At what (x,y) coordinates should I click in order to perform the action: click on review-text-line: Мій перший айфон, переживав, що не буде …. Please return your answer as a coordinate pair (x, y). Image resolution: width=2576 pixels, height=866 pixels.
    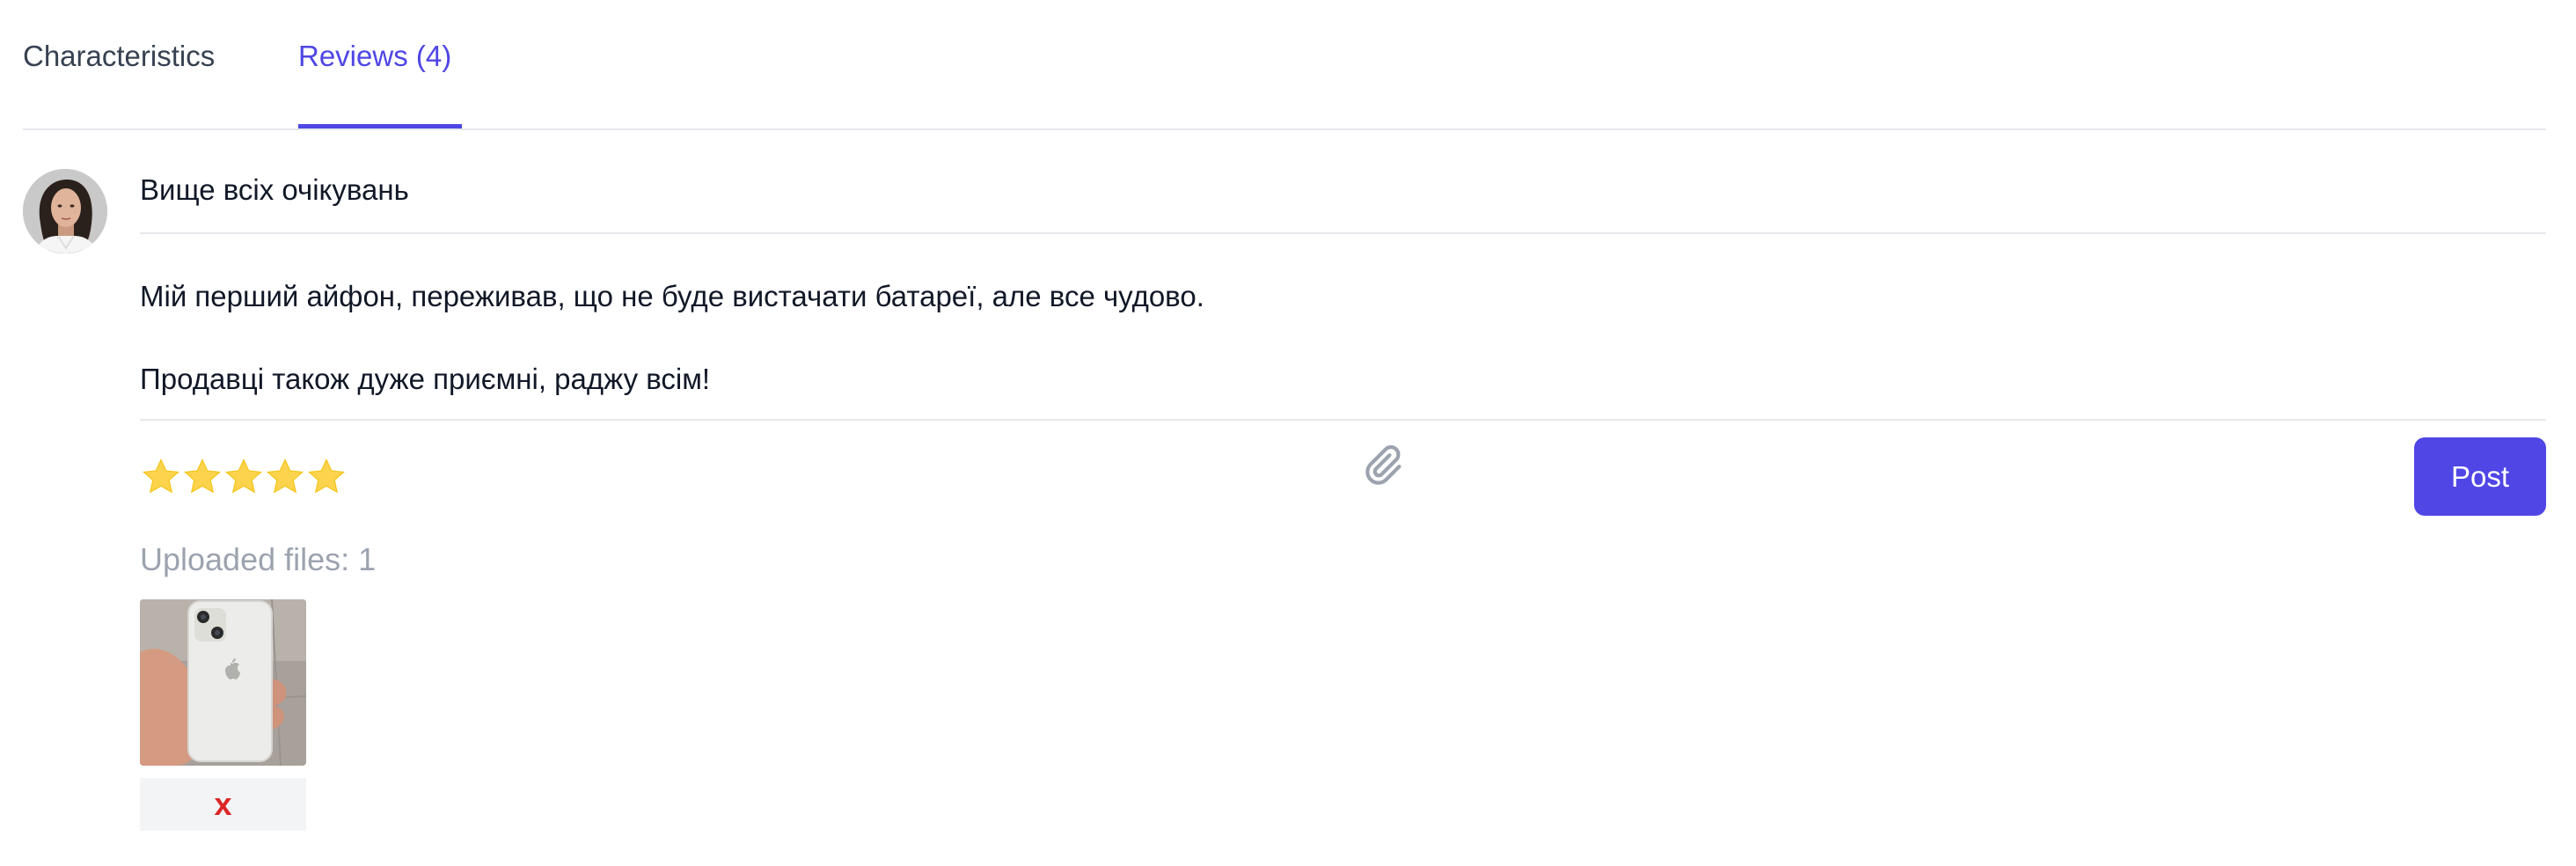
    Looking at the image, I should click on (672, 296).